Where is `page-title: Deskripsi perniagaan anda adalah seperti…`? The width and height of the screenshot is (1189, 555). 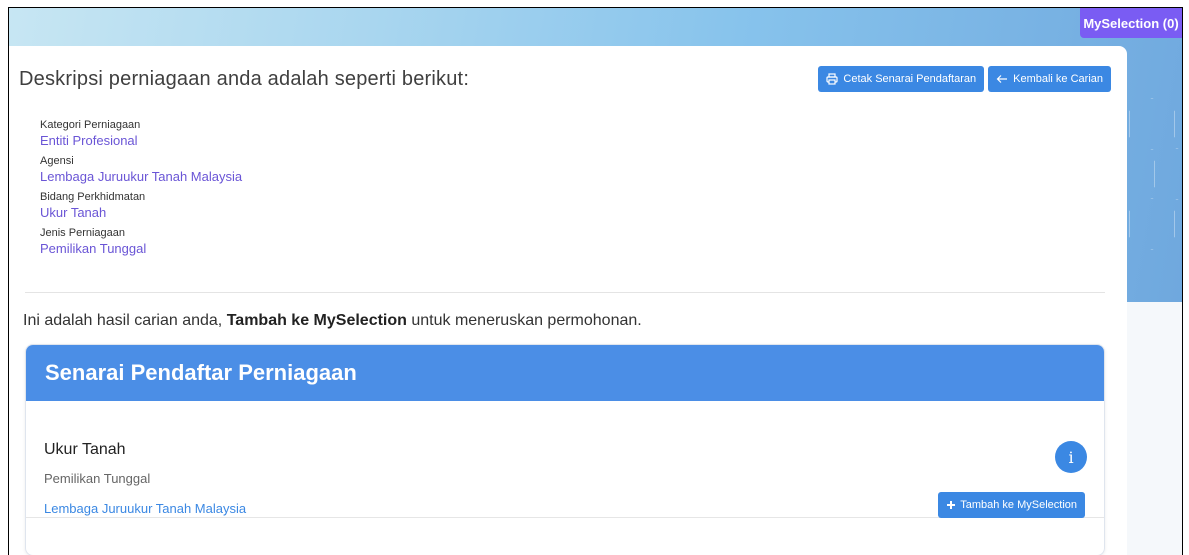 page-title: Deskripsi perniagaan anda adalah seperti… is located at coordinates (244, 79).